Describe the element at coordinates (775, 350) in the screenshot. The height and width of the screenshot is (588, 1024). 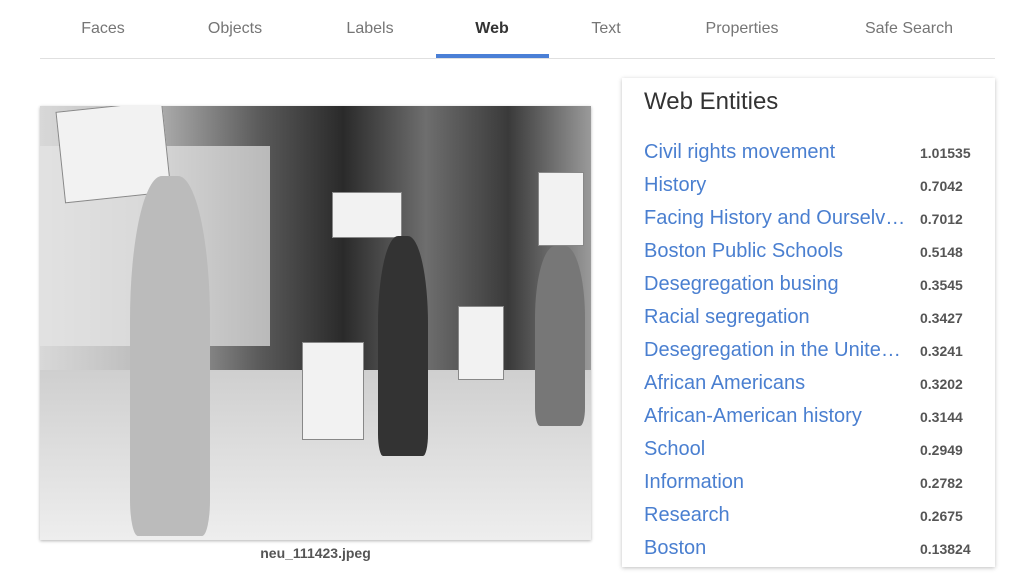
I see `web-entity-link: Desegregation in the United States` at that location.